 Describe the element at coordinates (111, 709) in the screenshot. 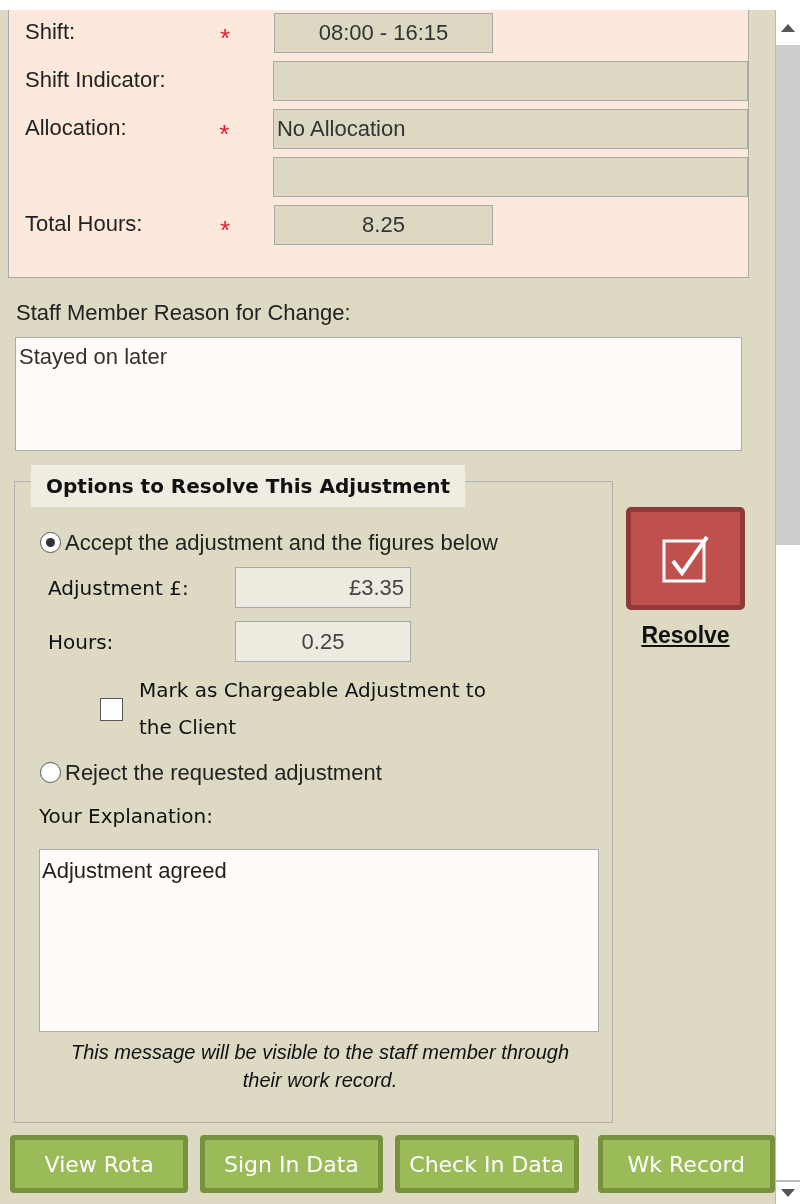

I see `checkbox` at that location.